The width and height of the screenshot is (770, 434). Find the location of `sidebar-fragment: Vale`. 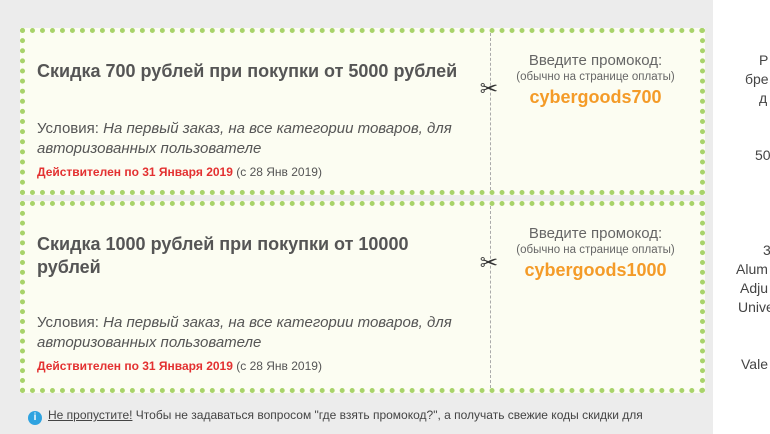

sidebar-fragment: Vale is located at coordinates (754, 364).